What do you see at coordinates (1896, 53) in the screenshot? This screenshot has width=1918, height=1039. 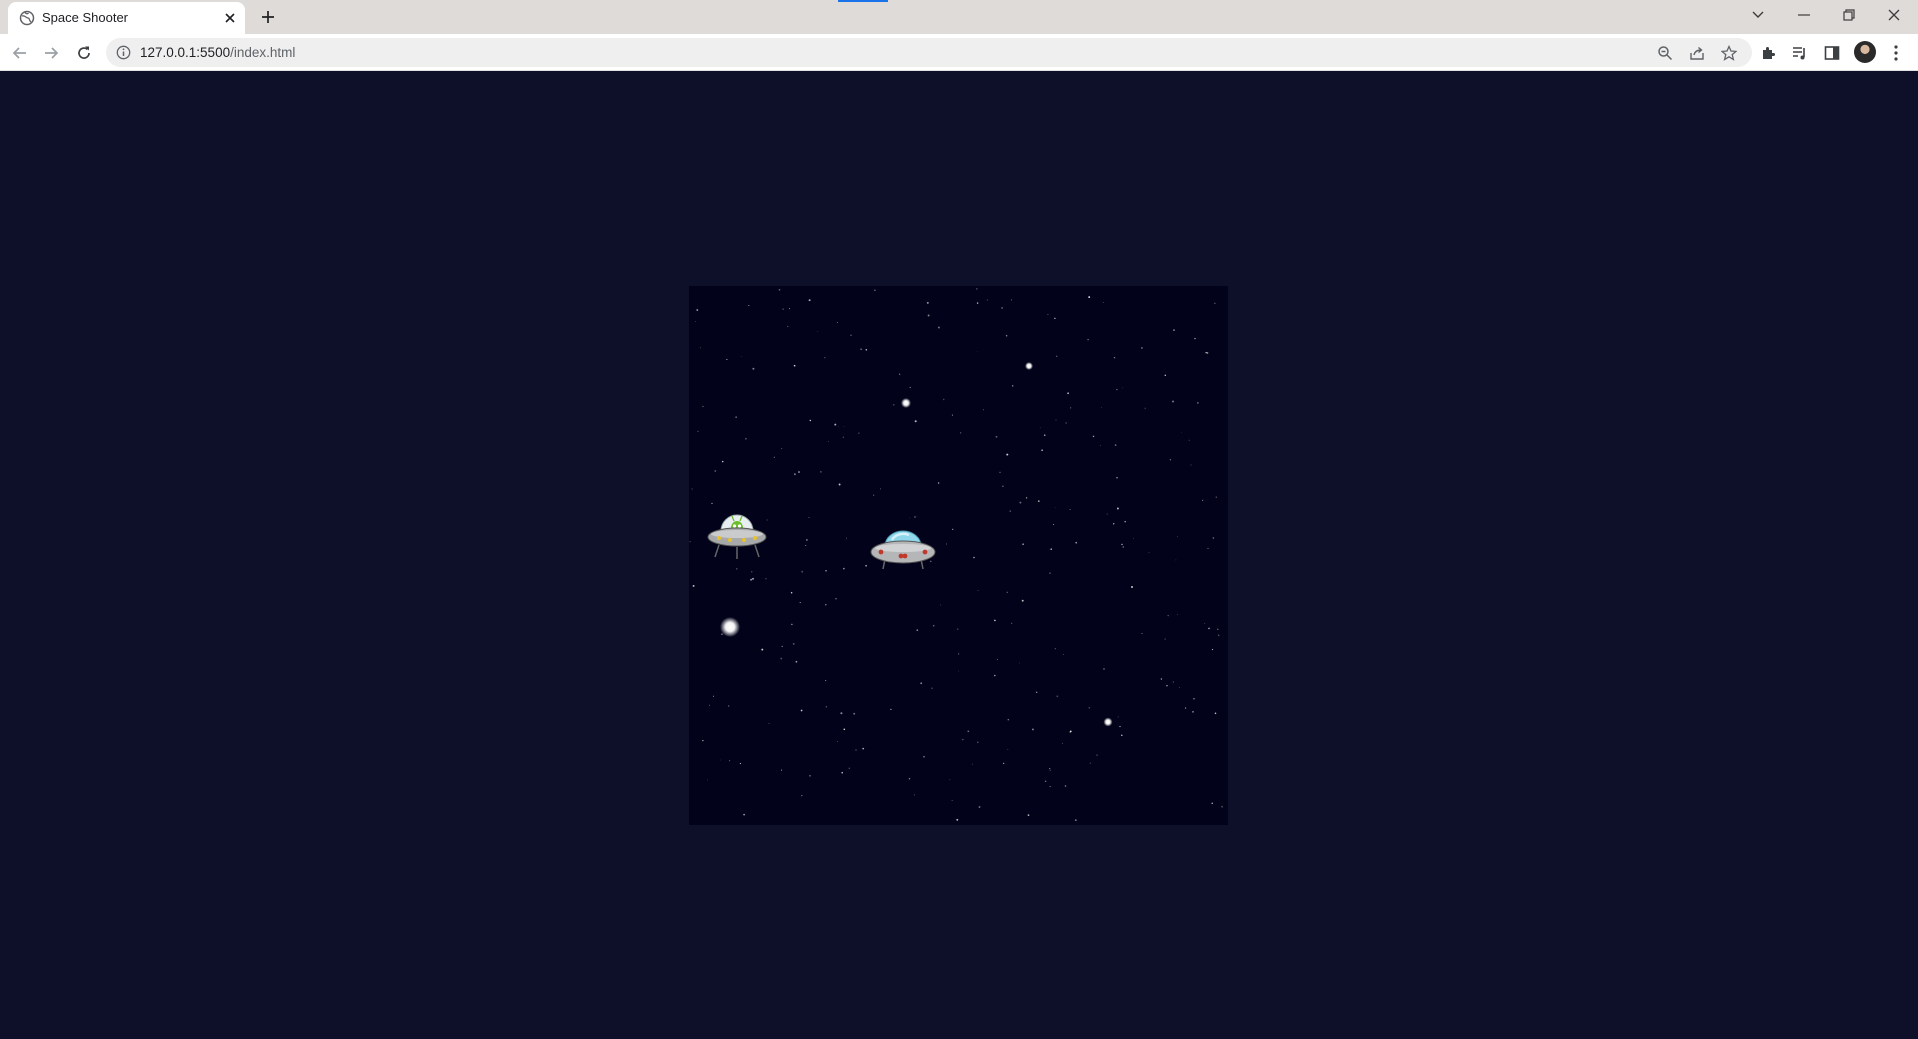 I see `more-menu-icon` at bounding box center [1896, 53].